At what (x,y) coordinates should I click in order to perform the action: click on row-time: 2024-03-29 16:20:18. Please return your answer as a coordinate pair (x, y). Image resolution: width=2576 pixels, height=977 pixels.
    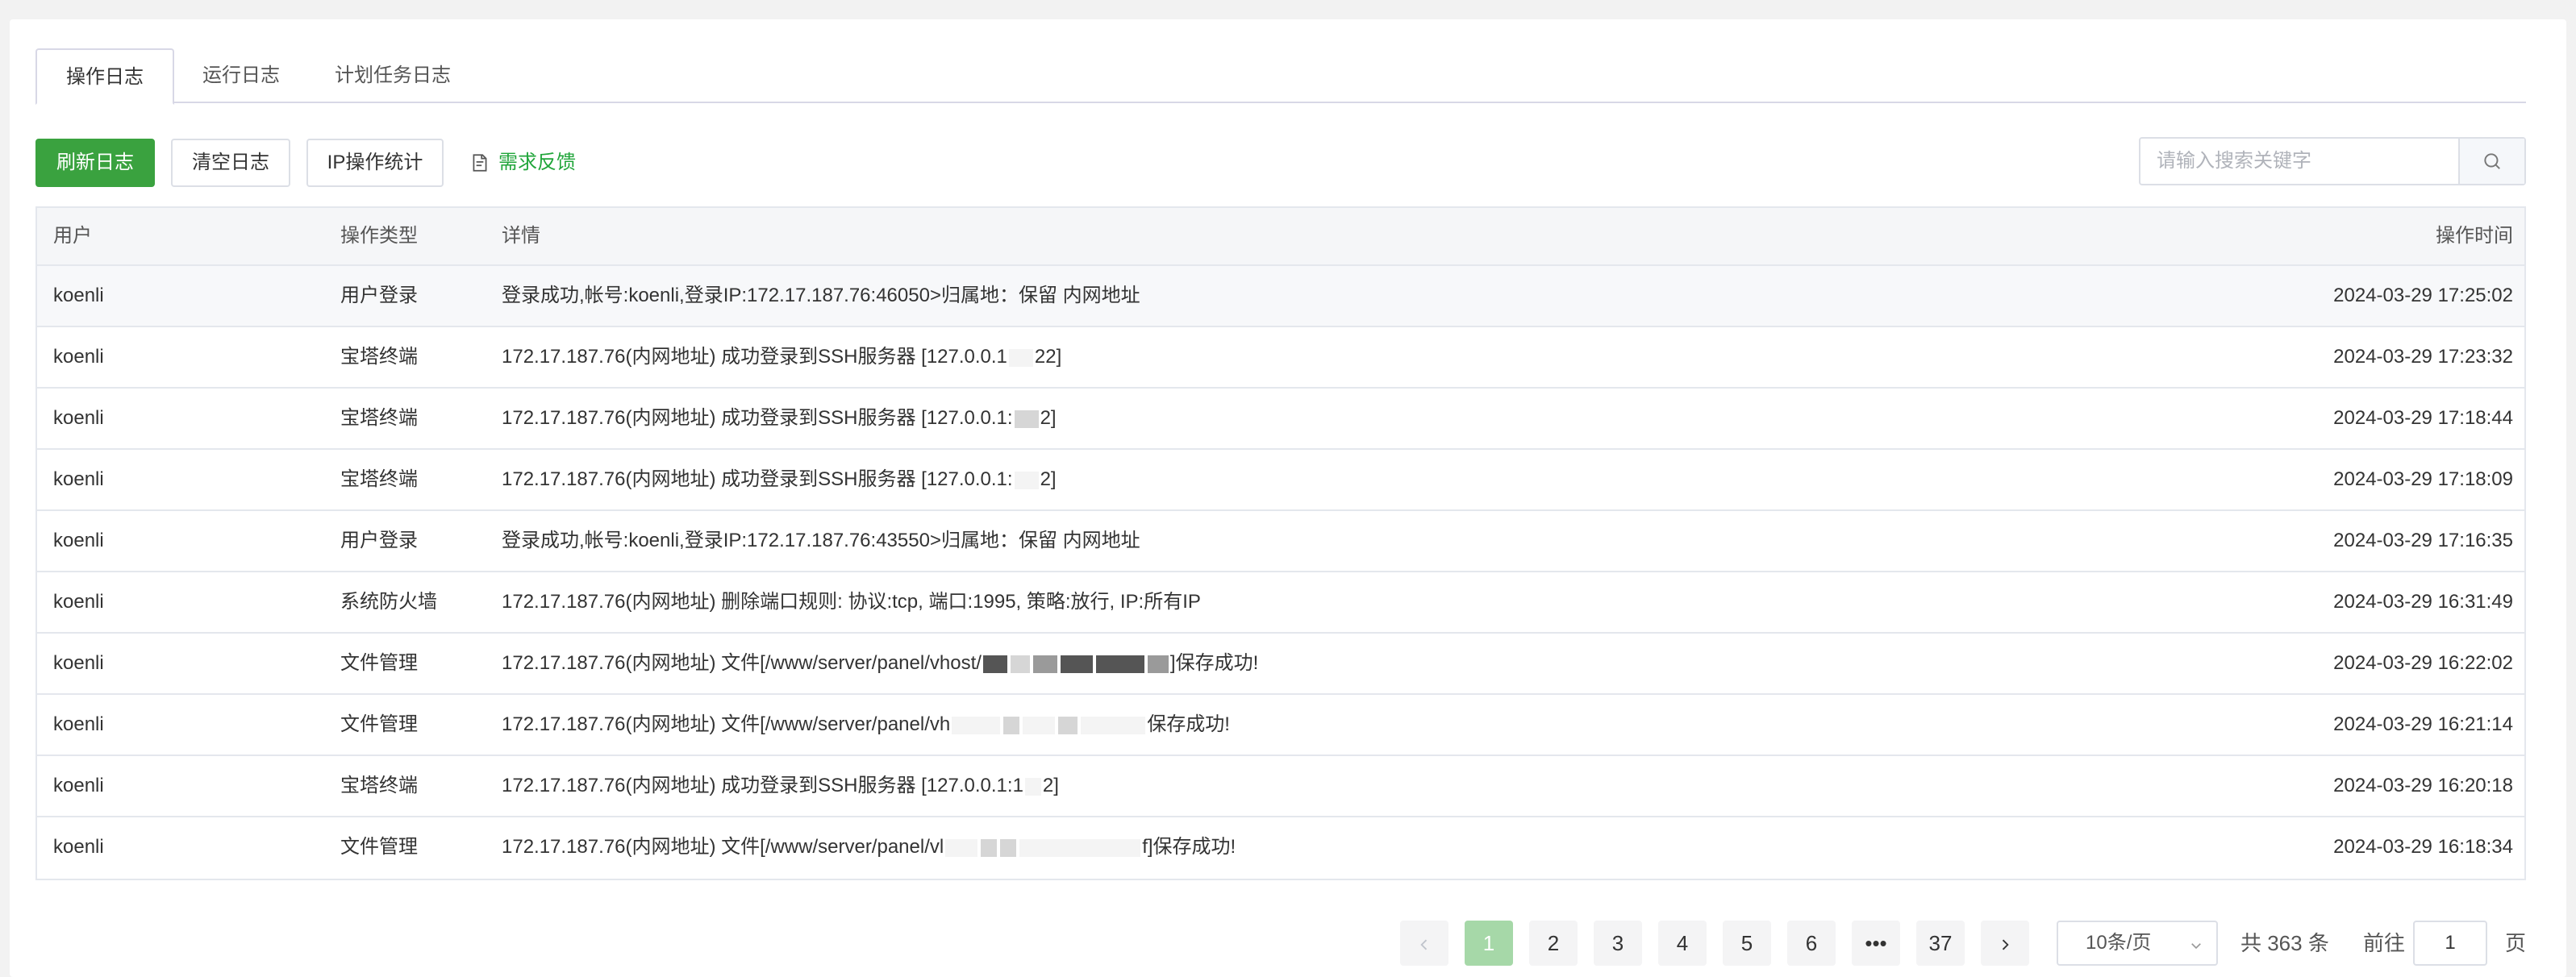
    Looking at the image, I should click on (2423, 785).